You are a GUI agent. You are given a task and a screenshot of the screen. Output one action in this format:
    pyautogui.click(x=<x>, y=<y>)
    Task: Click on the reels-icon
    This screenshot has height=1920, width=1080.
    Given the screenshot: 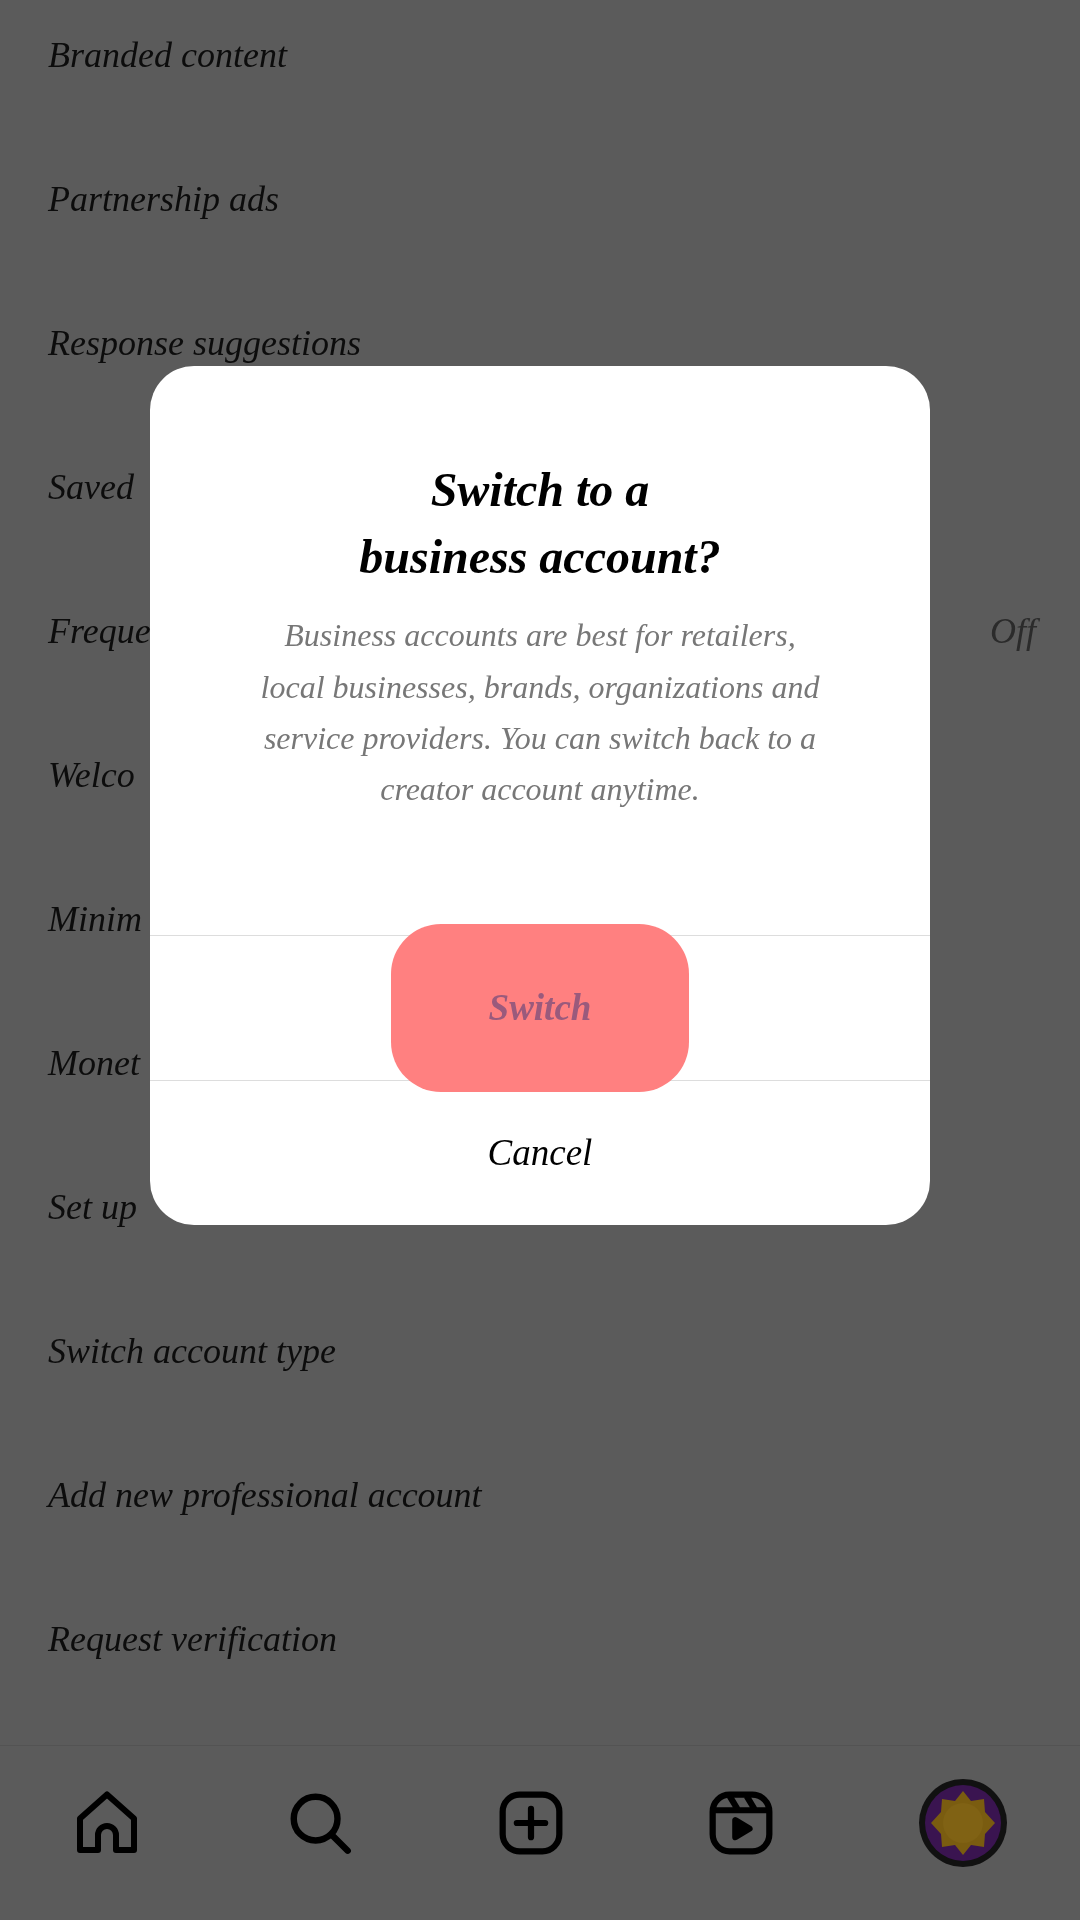 What is the action you would take?
    pyautogui.click(x=741, y=1823)
    